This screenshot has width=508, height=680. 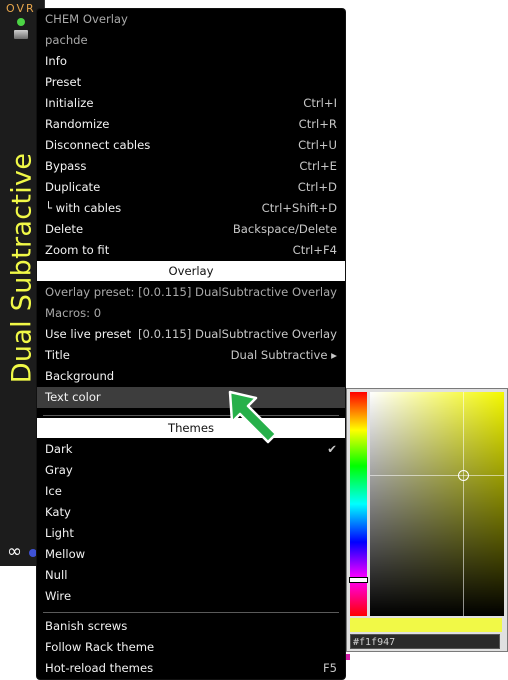 I want to click on green-arrow-icon, so click(x=253, y=417).